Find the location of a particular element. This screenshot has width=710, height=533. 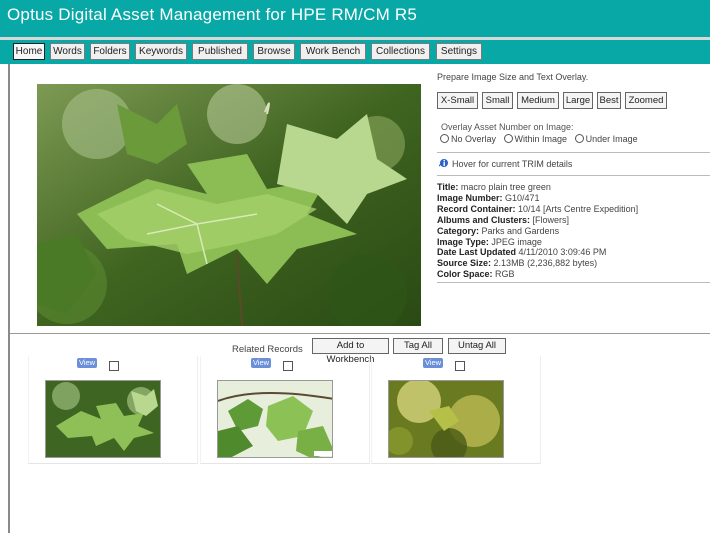

image-type-value: JPEG image is located at coordinates (516, 241).